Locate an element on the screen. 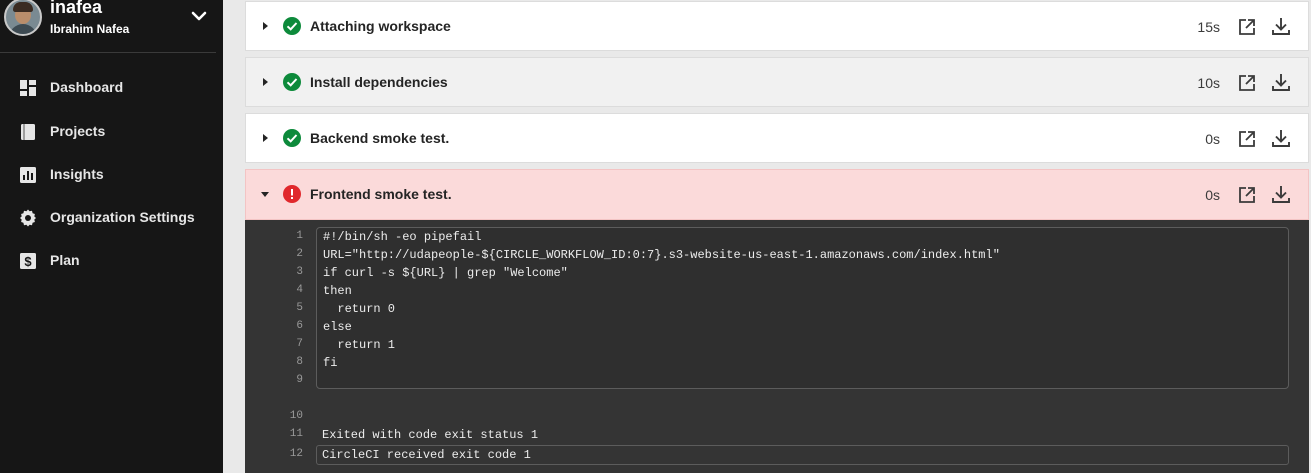 Image resolution: width=1311 pixels, height=473 pixels. chevron-down-icon is located at coordinates (199, 17).